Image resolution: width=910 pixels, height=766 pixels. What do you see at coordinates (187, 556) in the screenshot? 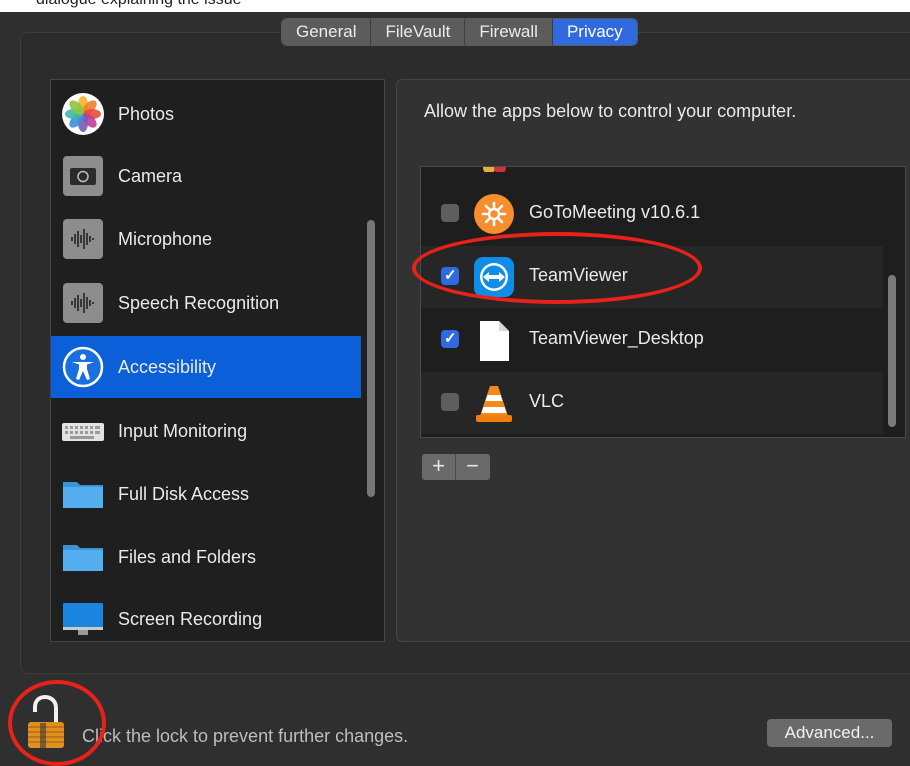
I see `sidebar-item-label: Files and Folders` at bounding box center [187, 556].